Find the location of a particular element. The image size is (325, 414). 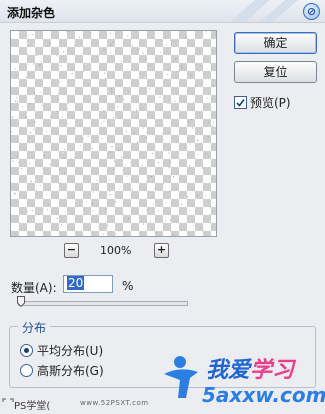

zoom-in-button: + is located at coordinates (161, 250).